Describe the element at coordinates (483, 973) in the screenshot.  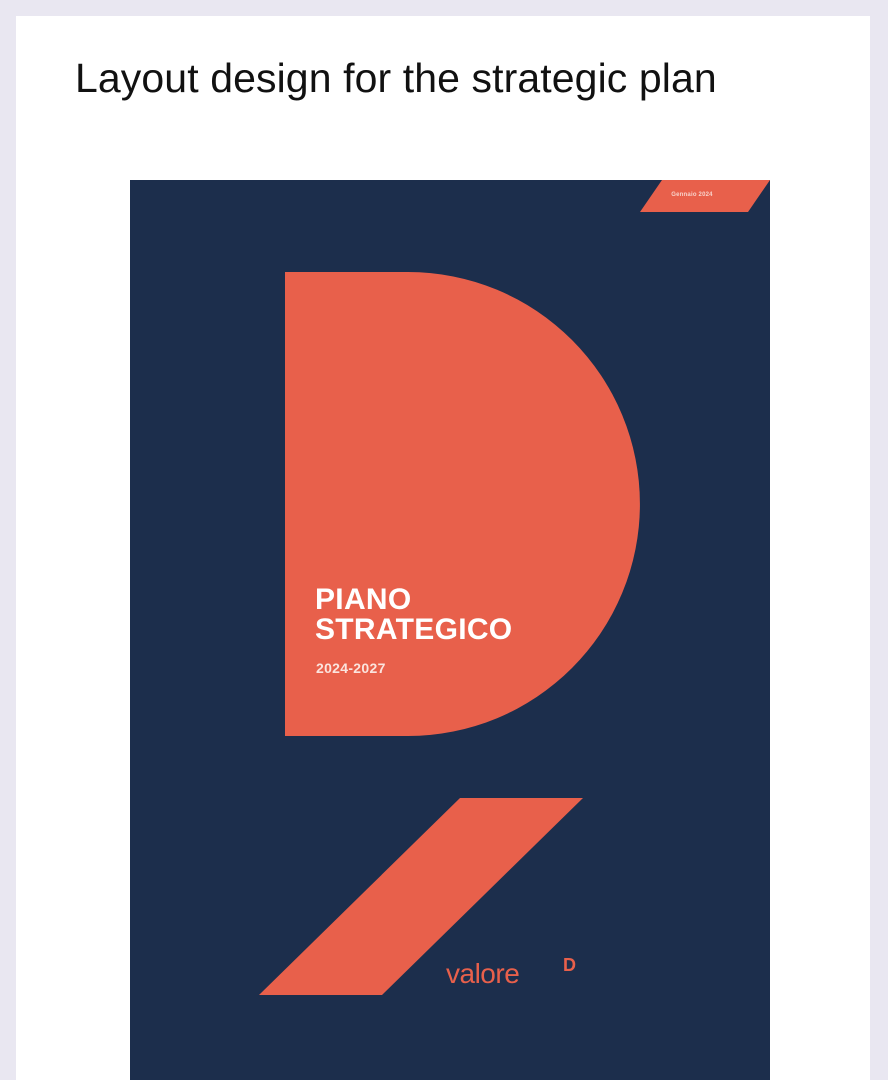
I see `valore-d-logo-word: valore` at that location.